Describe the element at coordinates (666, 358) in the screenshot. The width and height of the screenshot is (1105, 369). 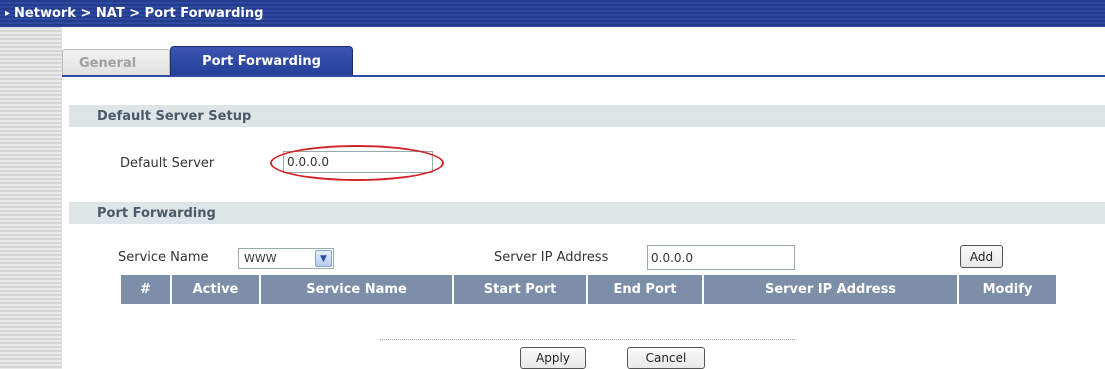
I see `cancel-button: Cancel` at that location.